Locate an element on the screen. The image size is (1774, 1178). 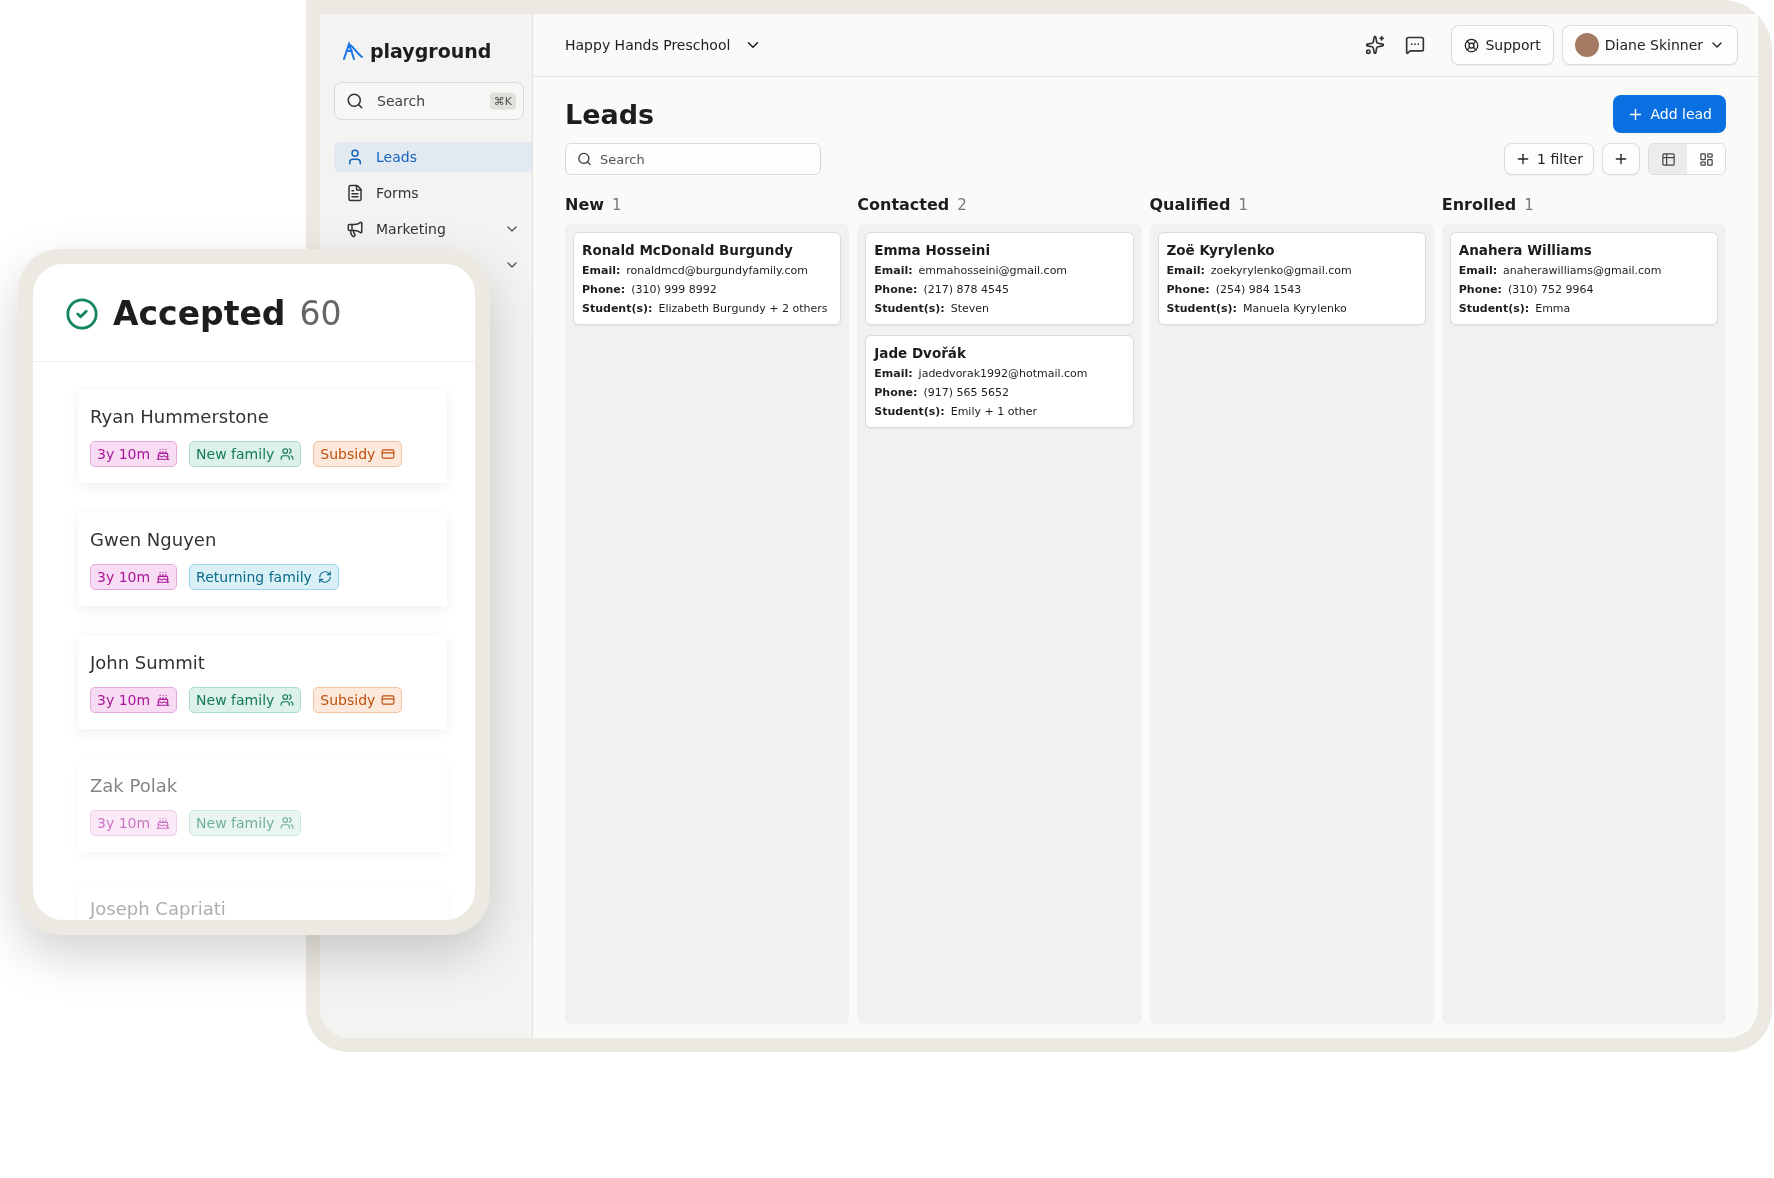
lead-card: Zoë Kyrylenko Email: zoekyrylenko@gmail.com Phone: (254) 984 1543 Student(s): Manuela Kyrylenko is located at coordinates (1291, 278).